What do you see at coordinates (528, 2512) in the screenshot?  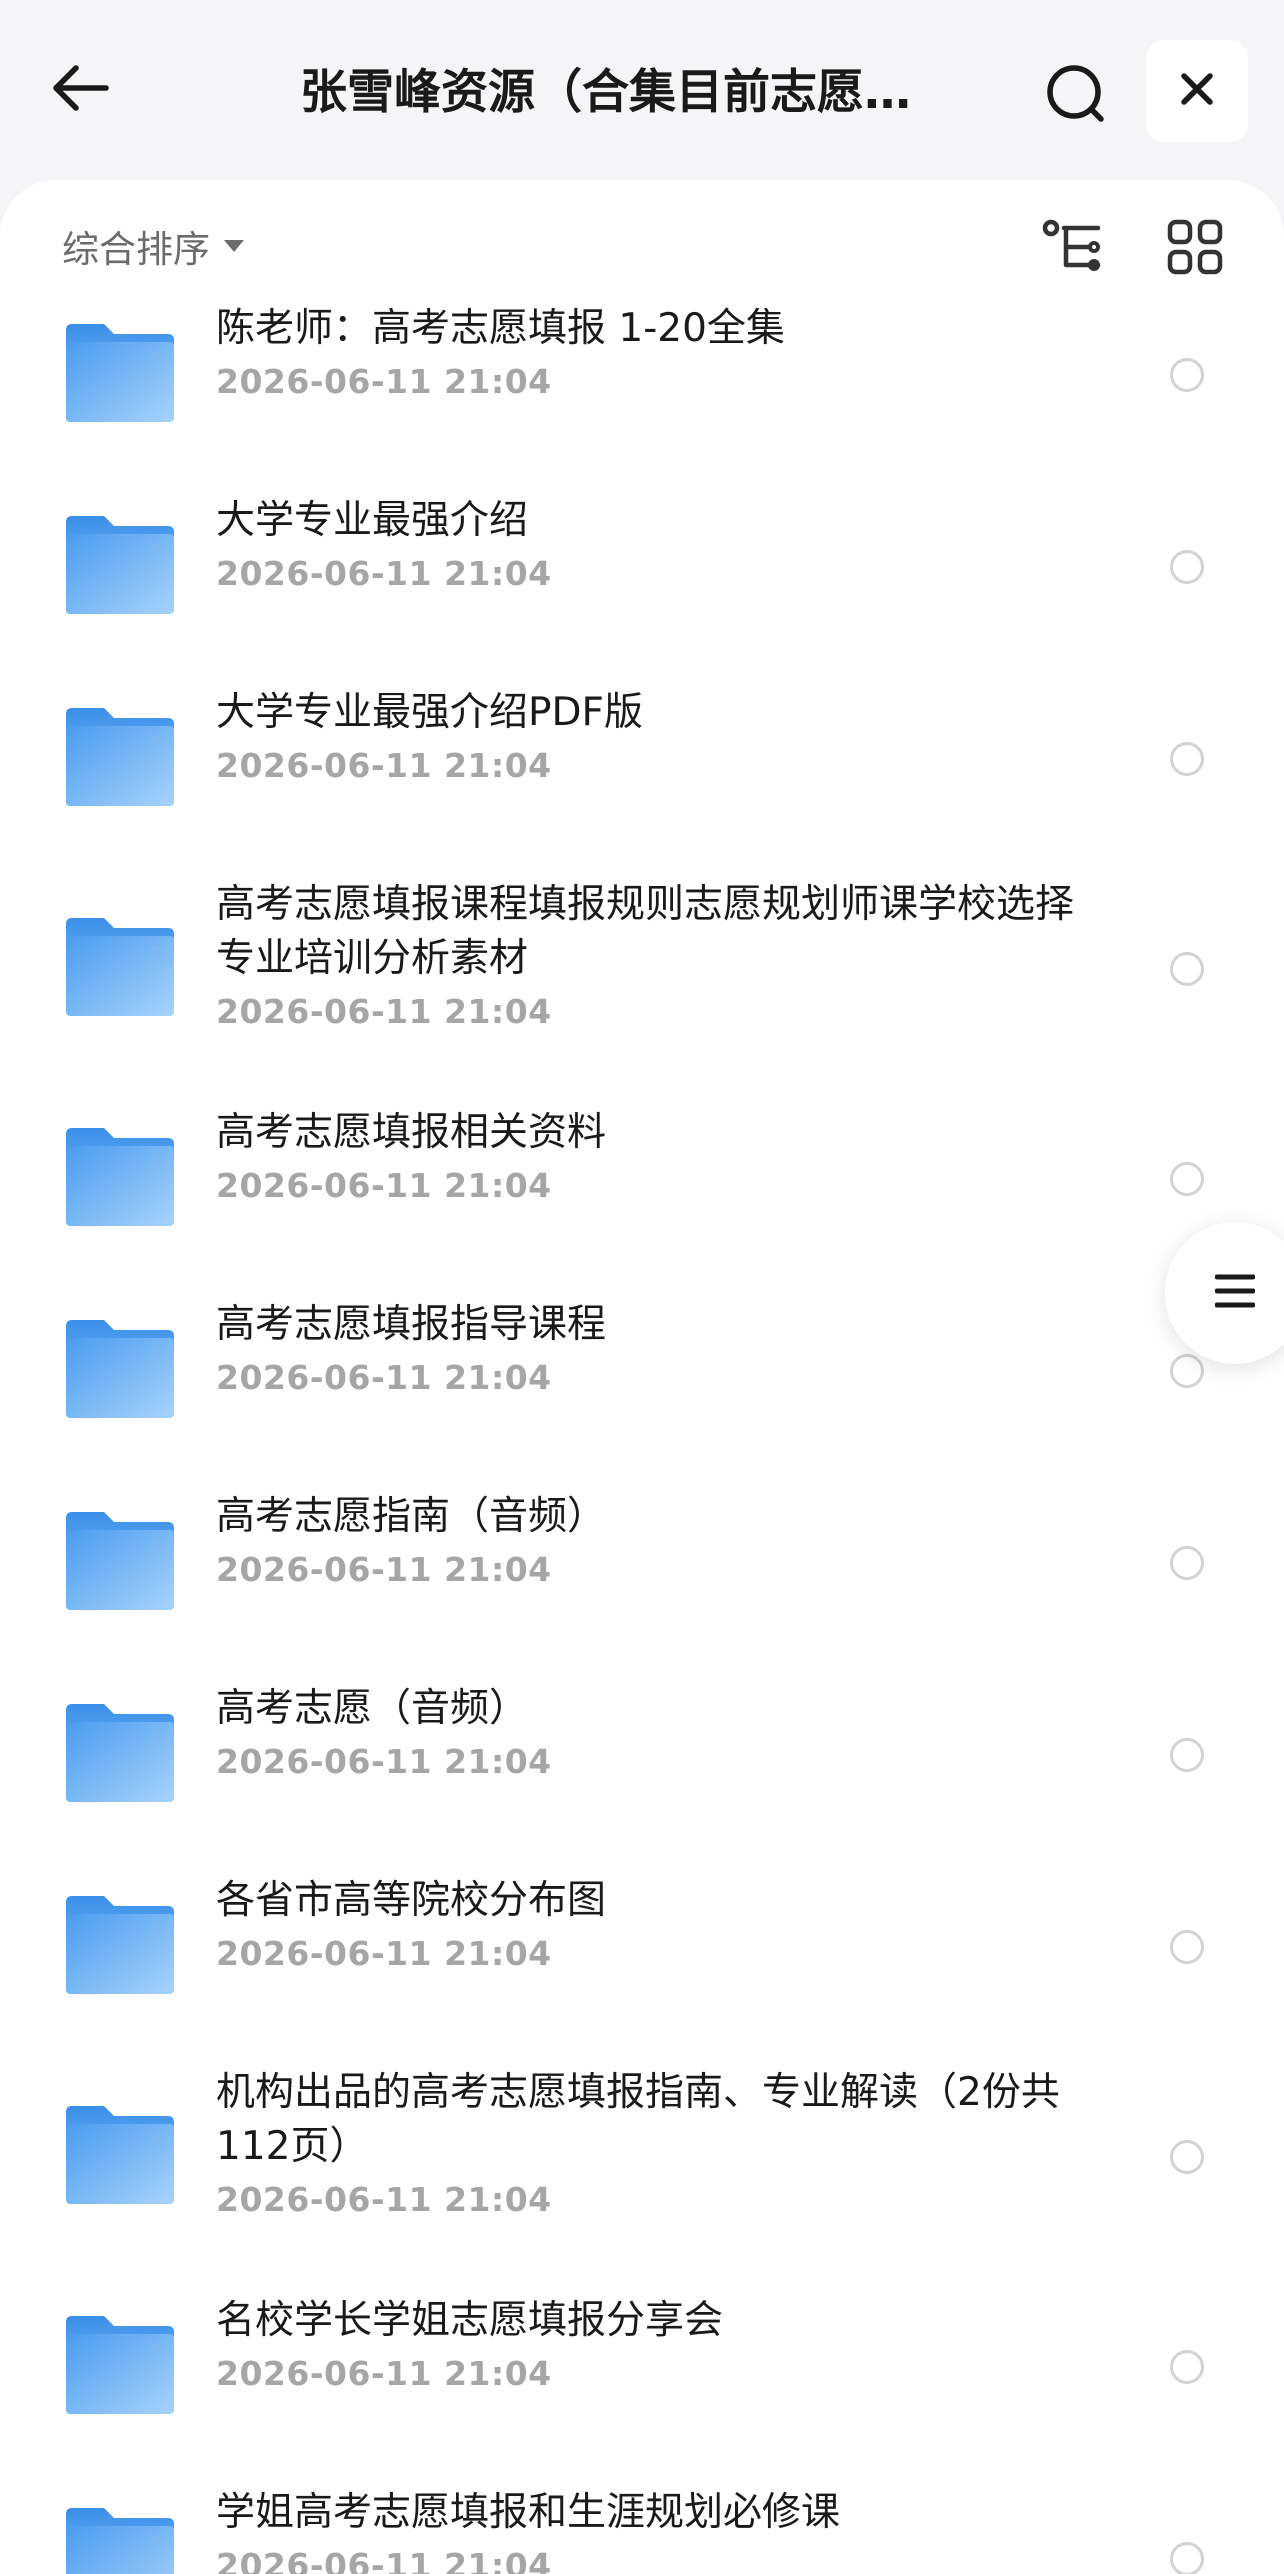 I see `file-name: 学姐高考志愿填报和生涯规划必修课` at bounding box center [528, 2512].